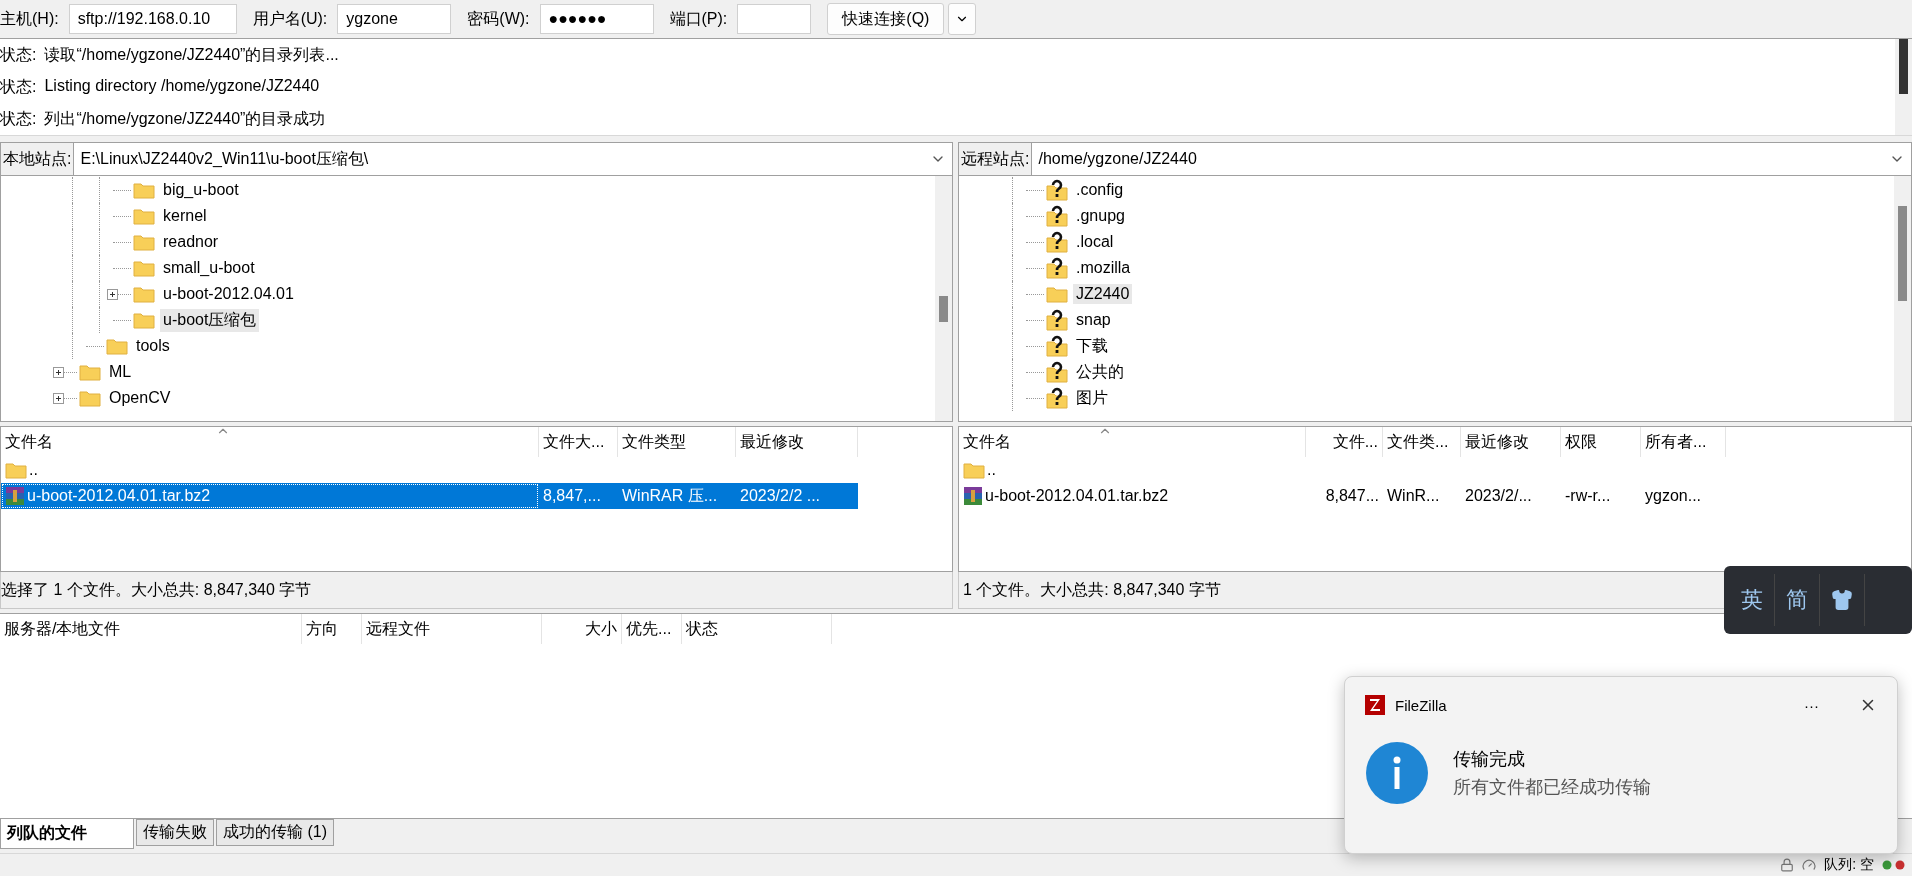  What do you see at coordinates (973, 496) in the screenshot?
I see `archive-icon` at bounding box center [973, 496].